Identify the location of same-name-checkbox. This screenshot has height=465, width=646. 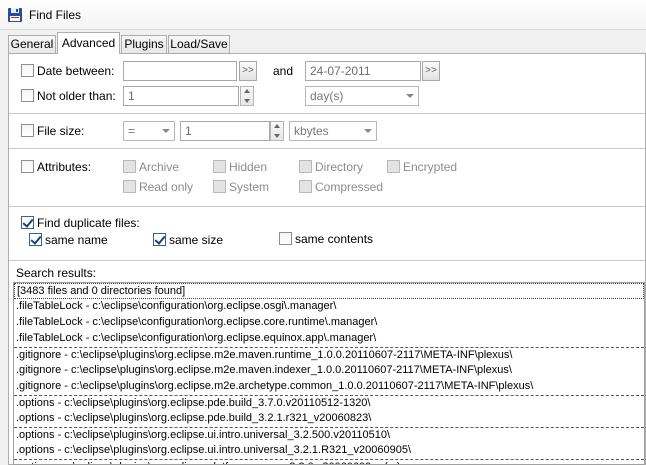
(35, 239).